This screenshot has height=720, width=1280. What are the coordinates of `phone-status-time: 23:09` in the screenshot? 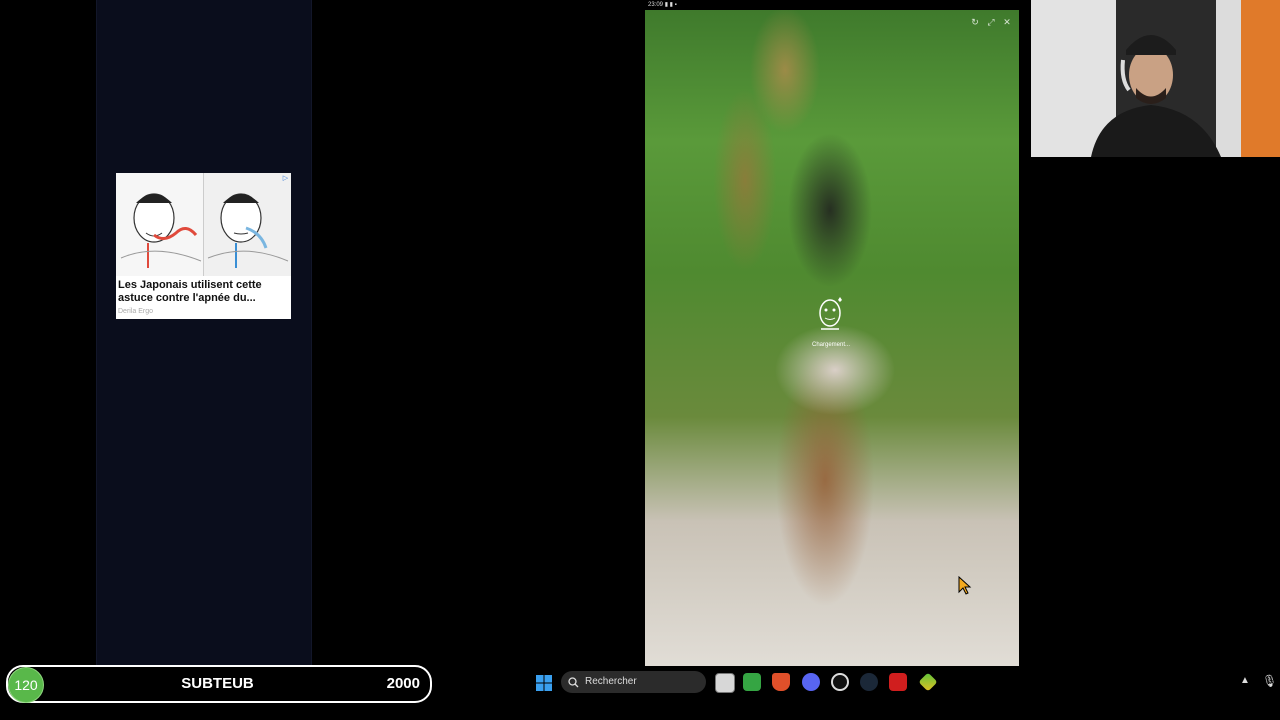 It's located at (656, 5).